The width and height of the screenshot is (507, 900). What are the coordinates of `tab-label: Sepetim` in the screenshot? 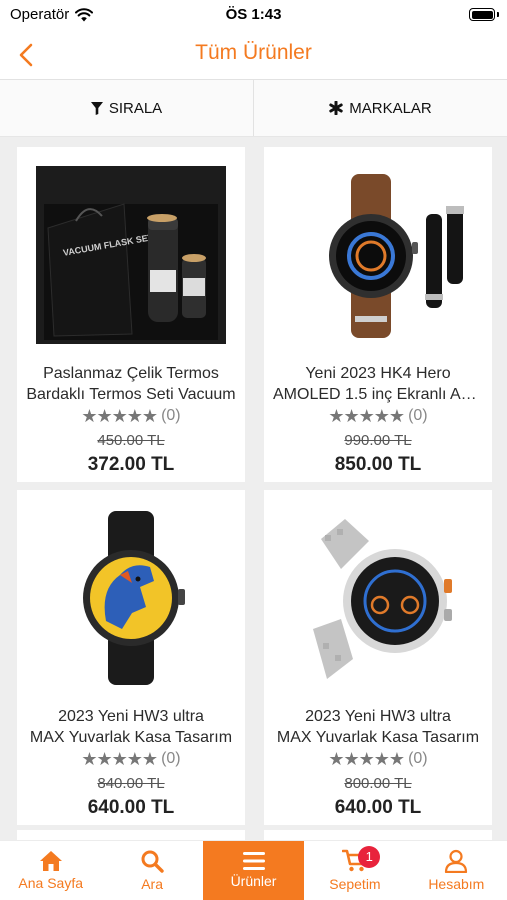 It's located at (355, 884).